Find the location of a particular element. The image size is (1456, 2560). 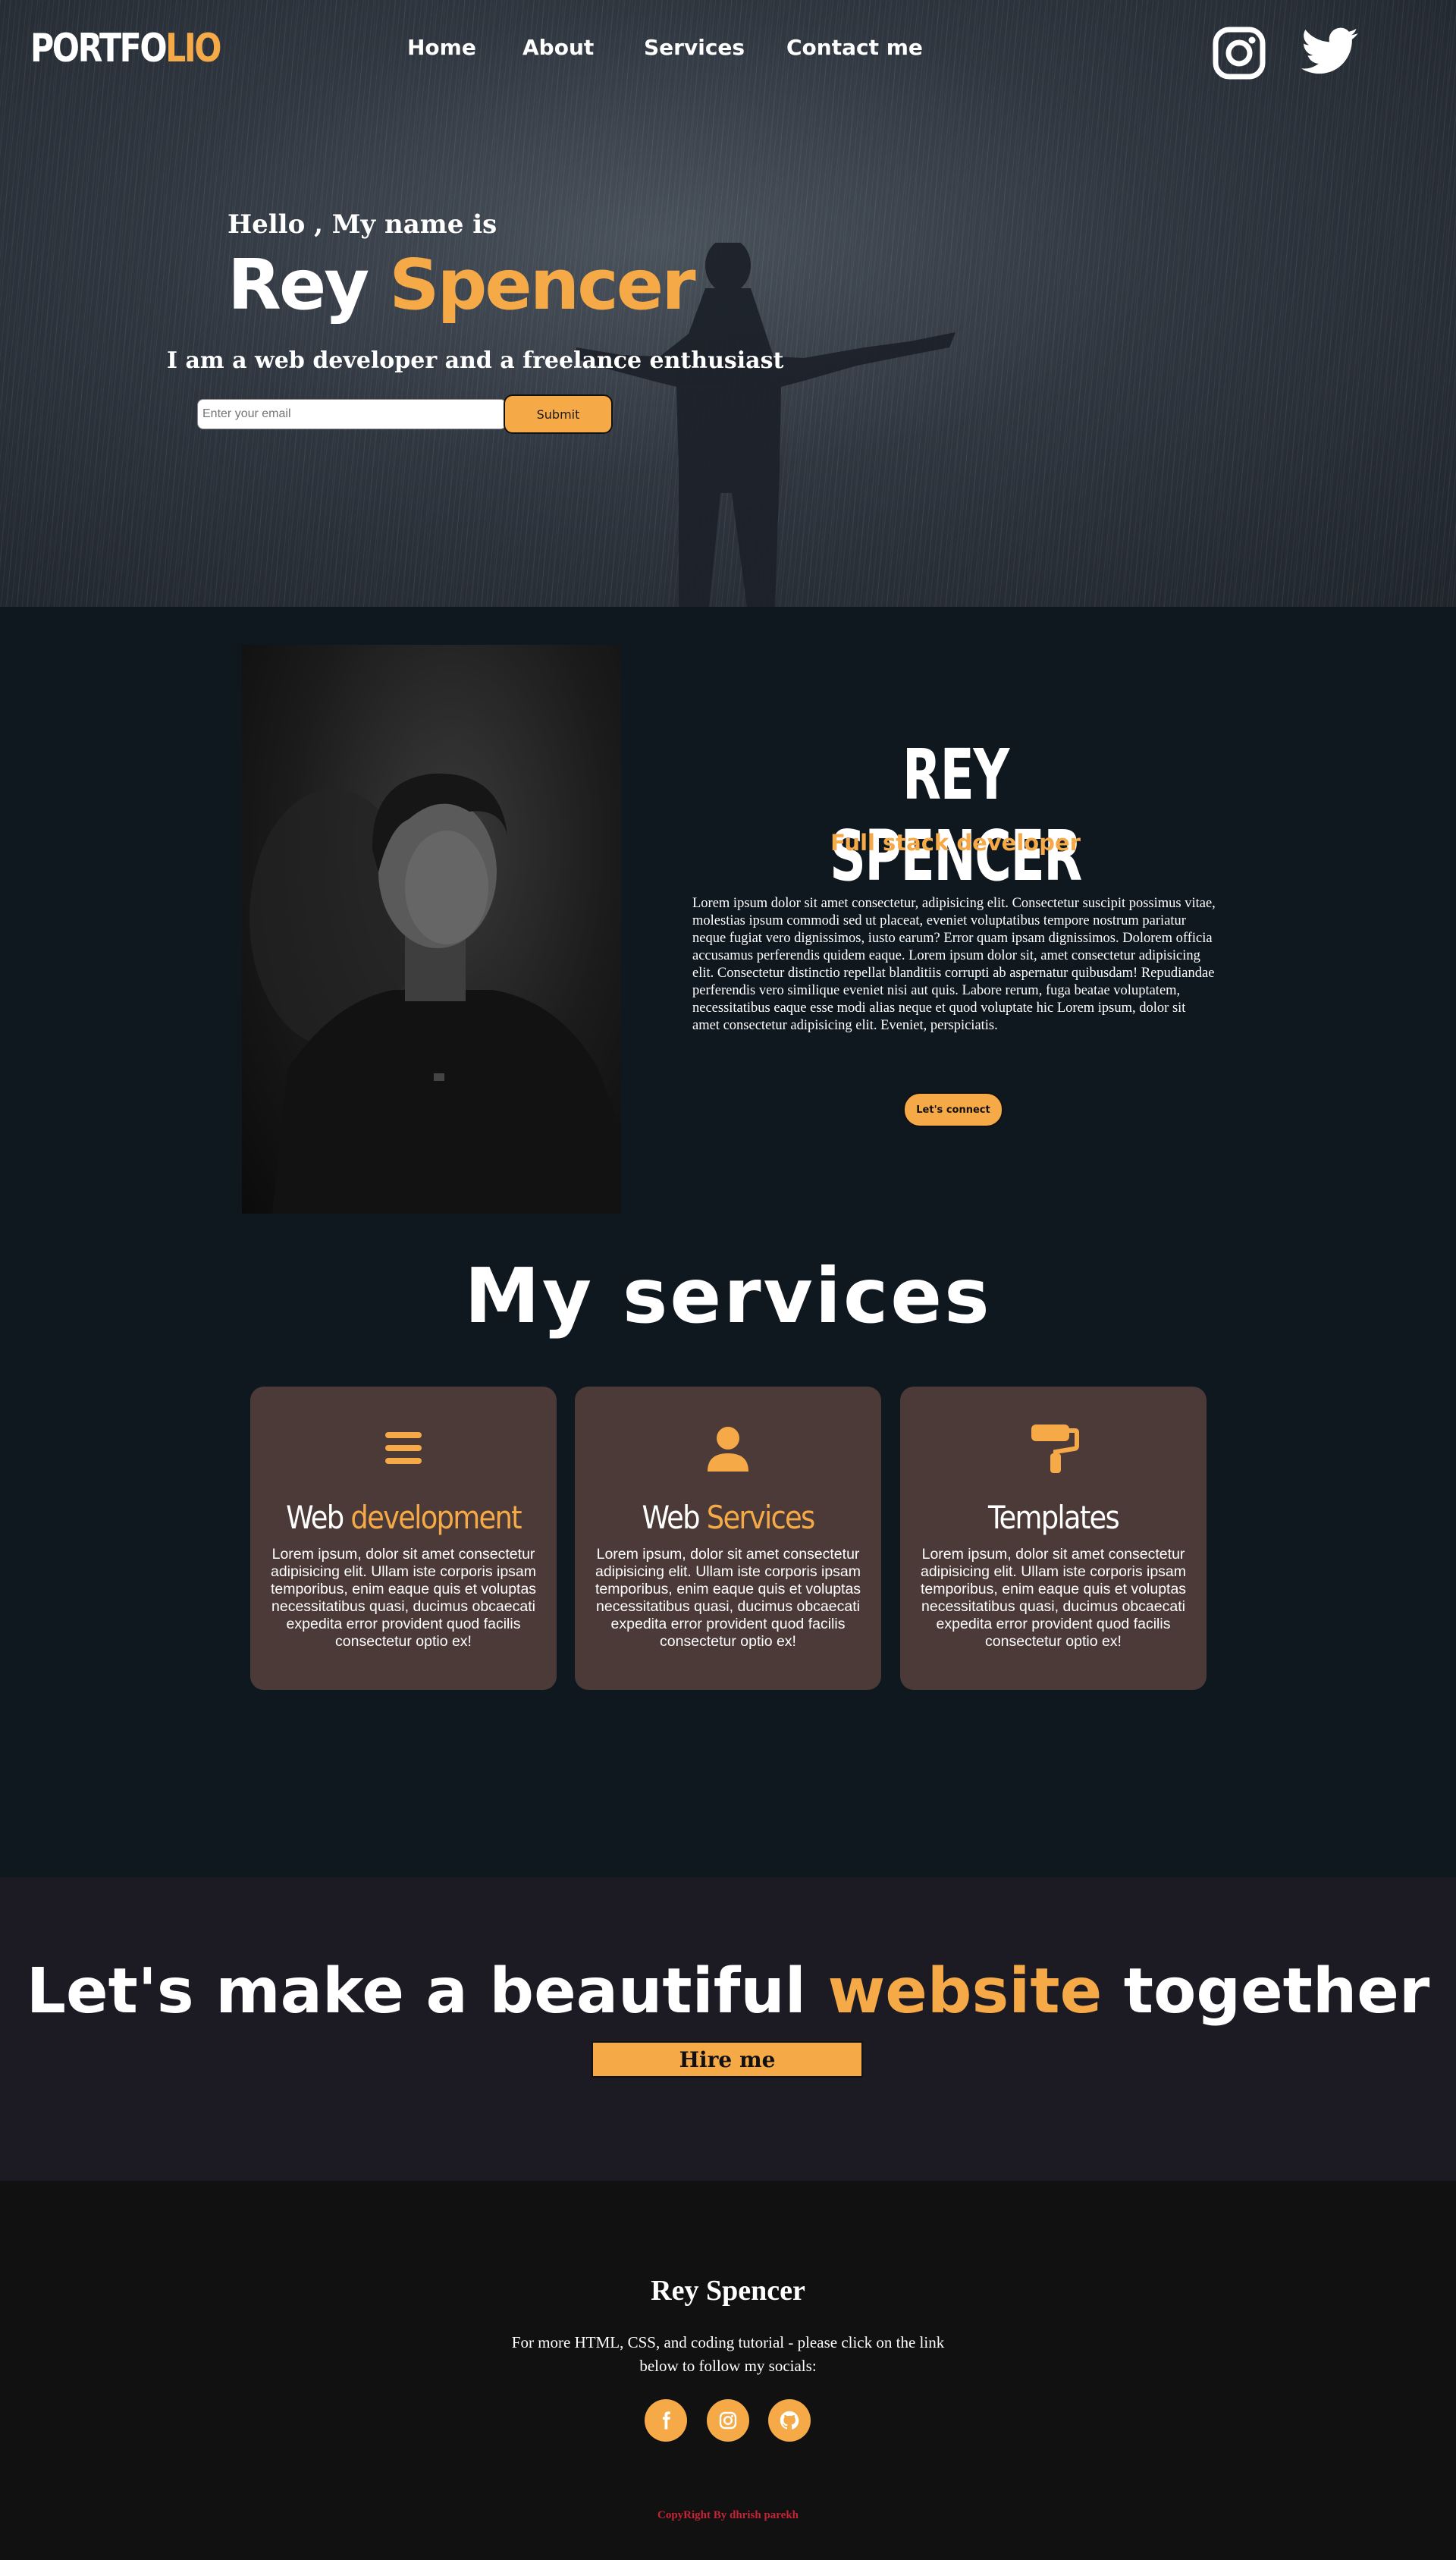

submit-button: Submit is located at coordinates (558, 414).